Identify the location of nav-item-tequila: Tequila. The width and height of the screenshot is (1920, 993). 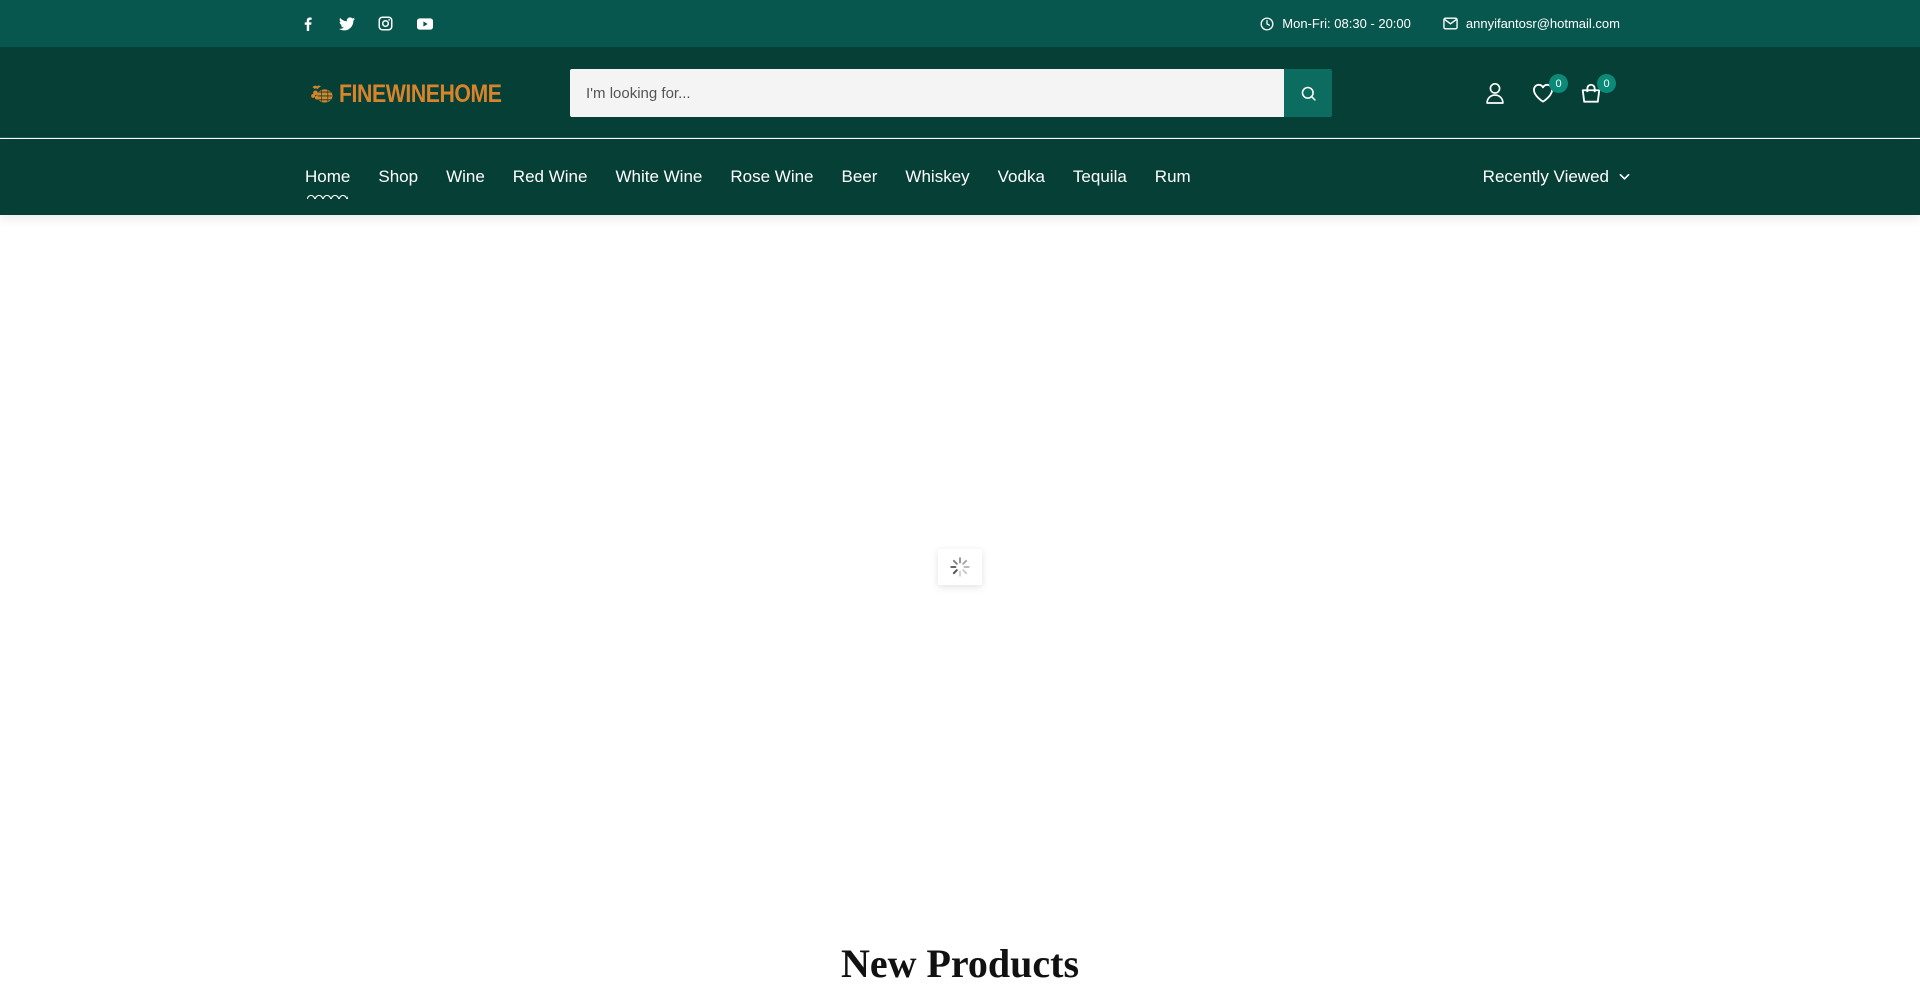
(1100, 177).